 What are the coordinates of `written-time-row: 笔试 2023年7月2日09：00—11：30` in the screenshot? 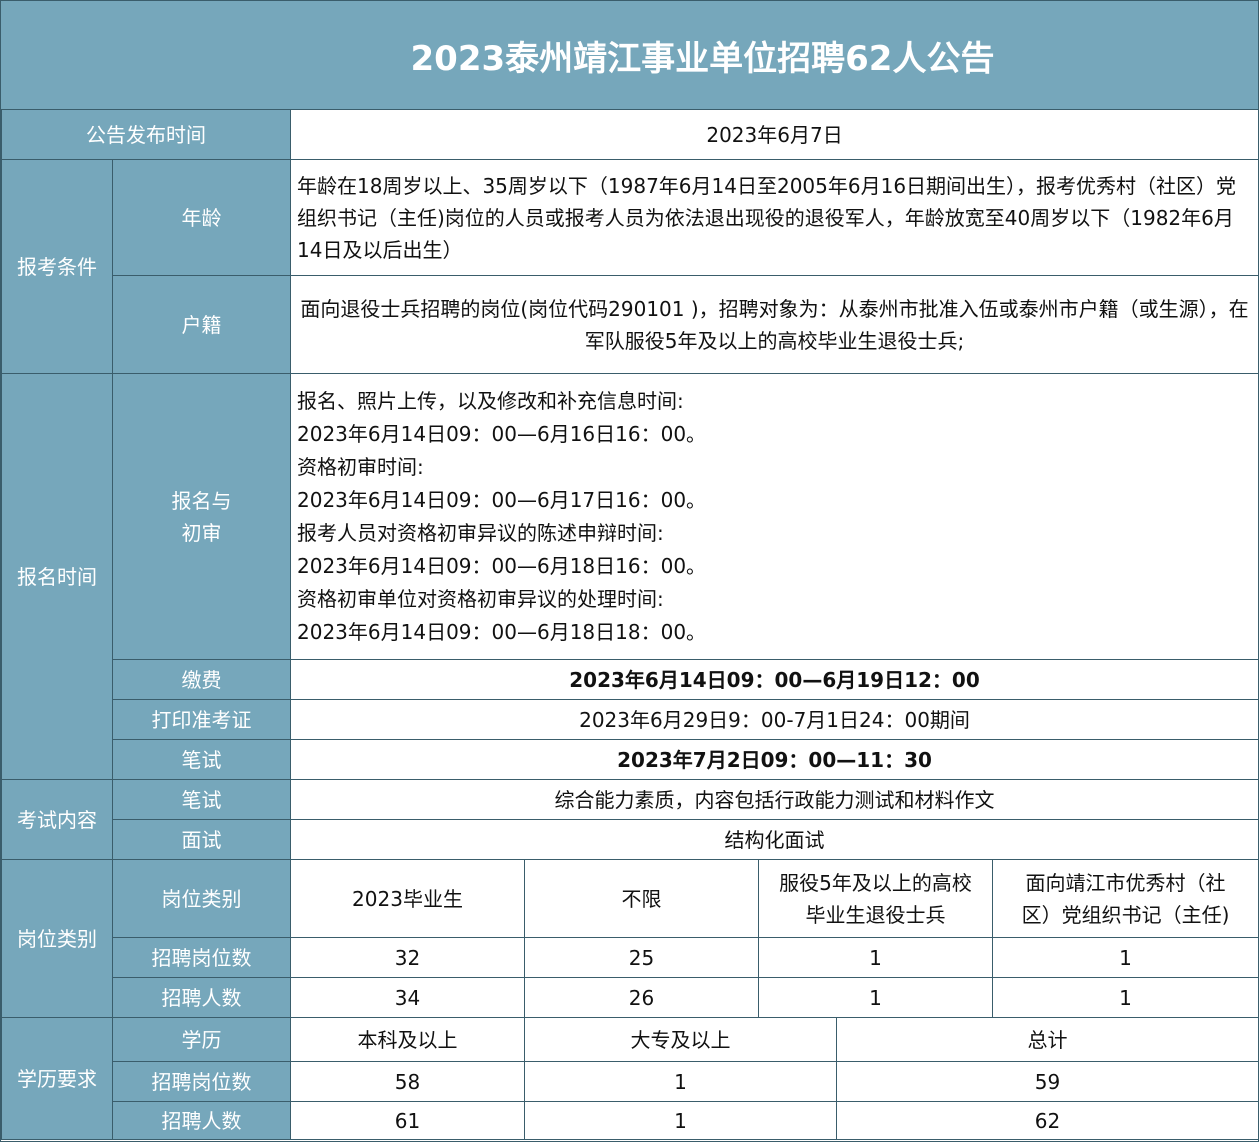 It's located at (630, 759).